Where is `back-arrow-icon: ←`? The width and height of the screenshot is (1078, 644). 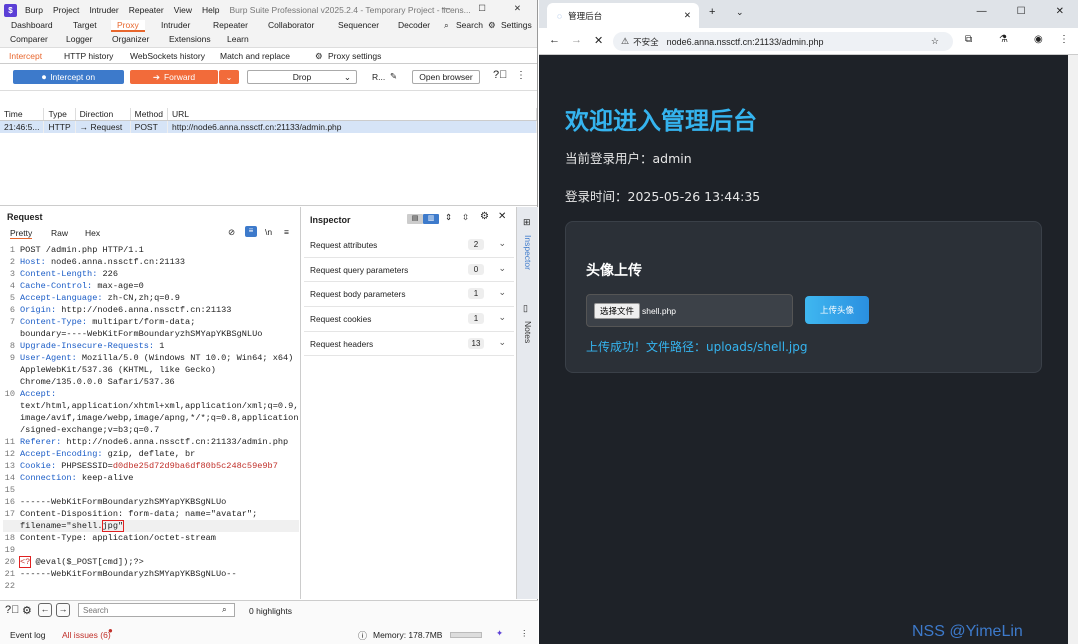
back-arrow-icon: ← is located at coordinates (45, 610).